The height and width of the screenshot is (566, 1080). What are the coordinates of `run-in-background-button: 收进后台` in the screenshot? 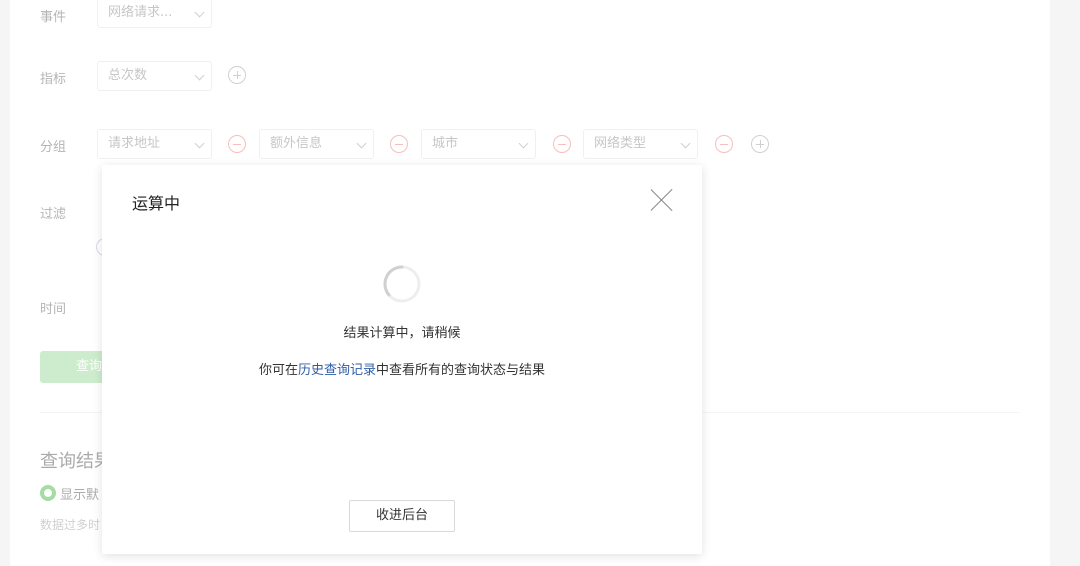 It's located at (402, 516).